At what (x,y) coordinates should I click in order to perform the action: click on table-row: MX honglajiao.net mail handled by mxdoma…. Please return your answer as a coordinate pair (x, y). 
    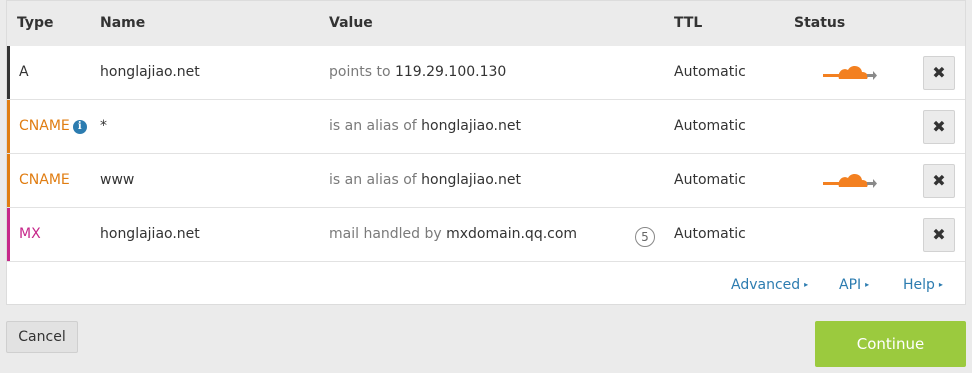
    Looking at the image, I should click on (486, 235).